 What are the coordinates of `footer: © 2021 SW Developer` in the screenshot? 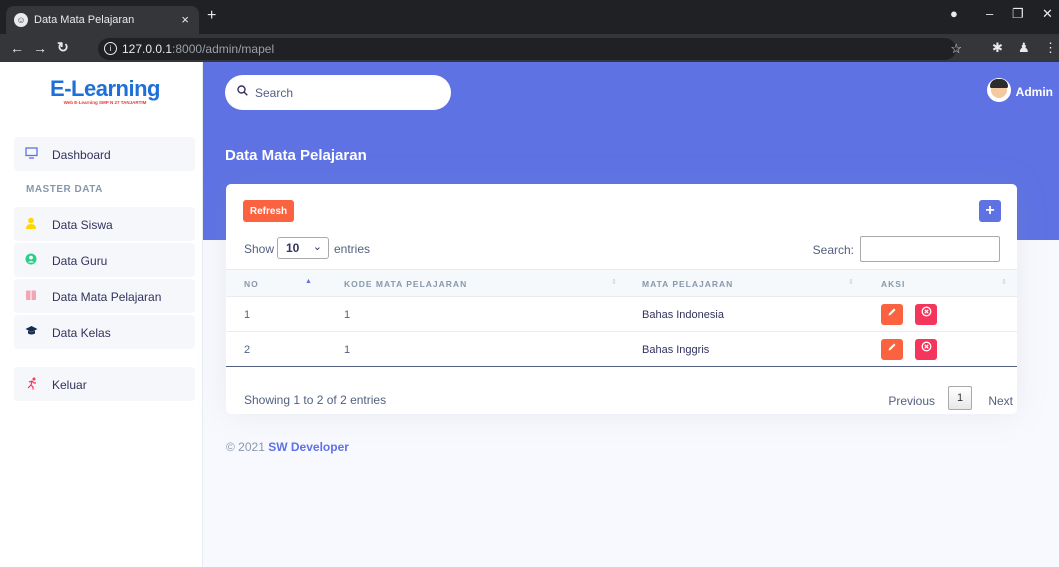 It's located at (287, 447).